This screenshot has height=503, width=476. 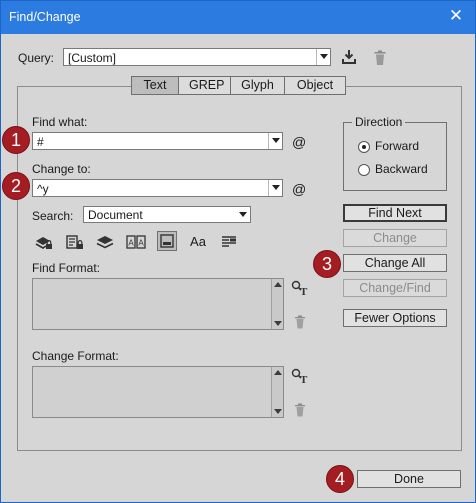 I want to click on direction-group, so click(x=395, y=156).